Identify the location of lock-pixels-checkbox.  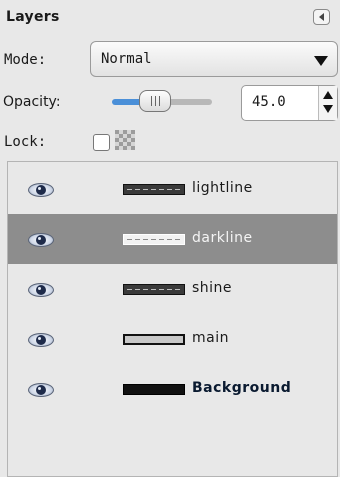
(101, 142).